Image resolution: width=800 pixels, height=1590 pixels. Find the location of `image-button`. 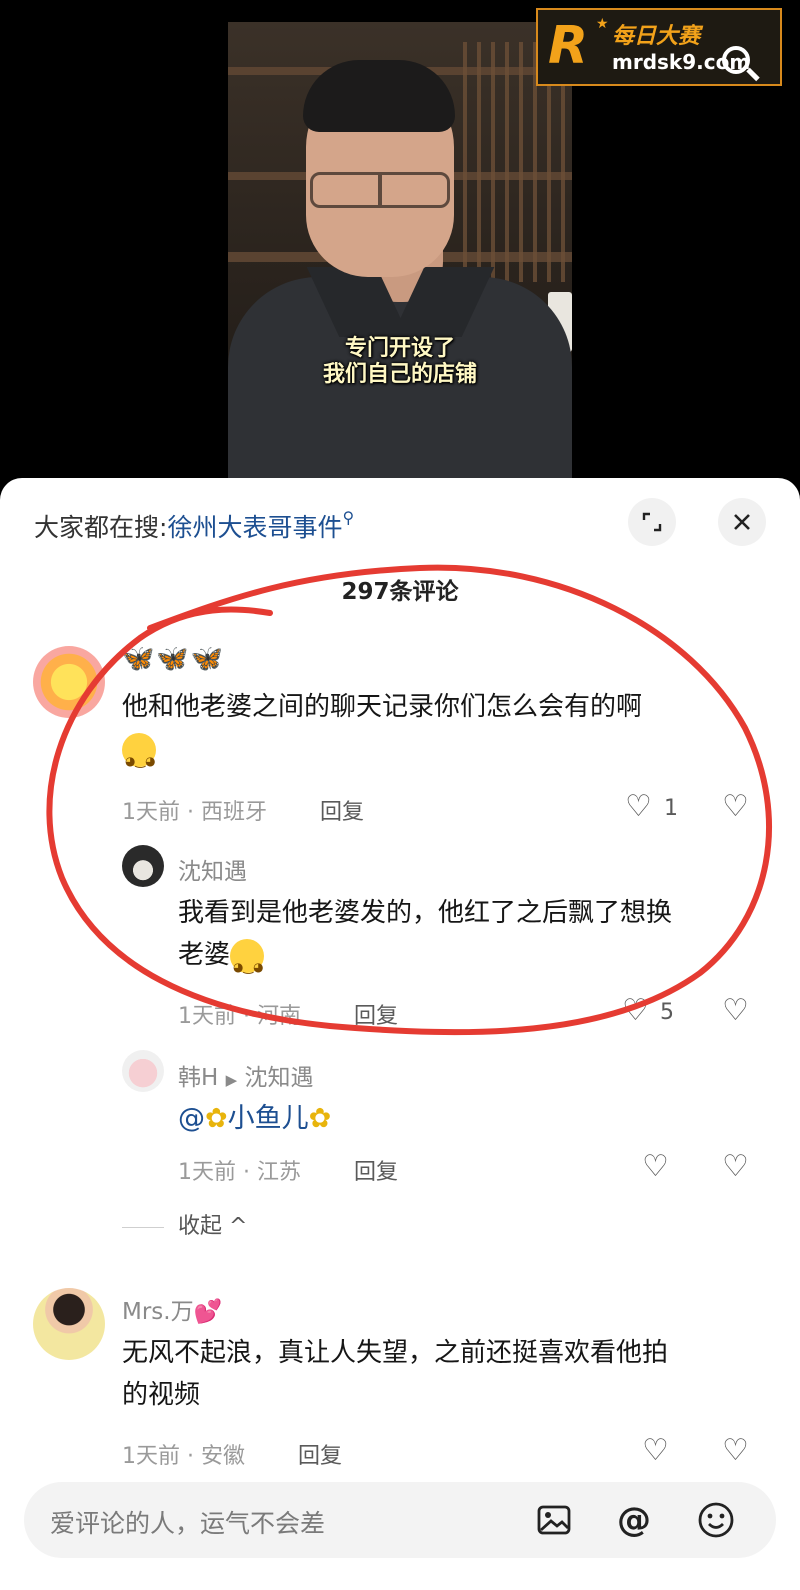

image-button is located at coordinates (554, 1520).